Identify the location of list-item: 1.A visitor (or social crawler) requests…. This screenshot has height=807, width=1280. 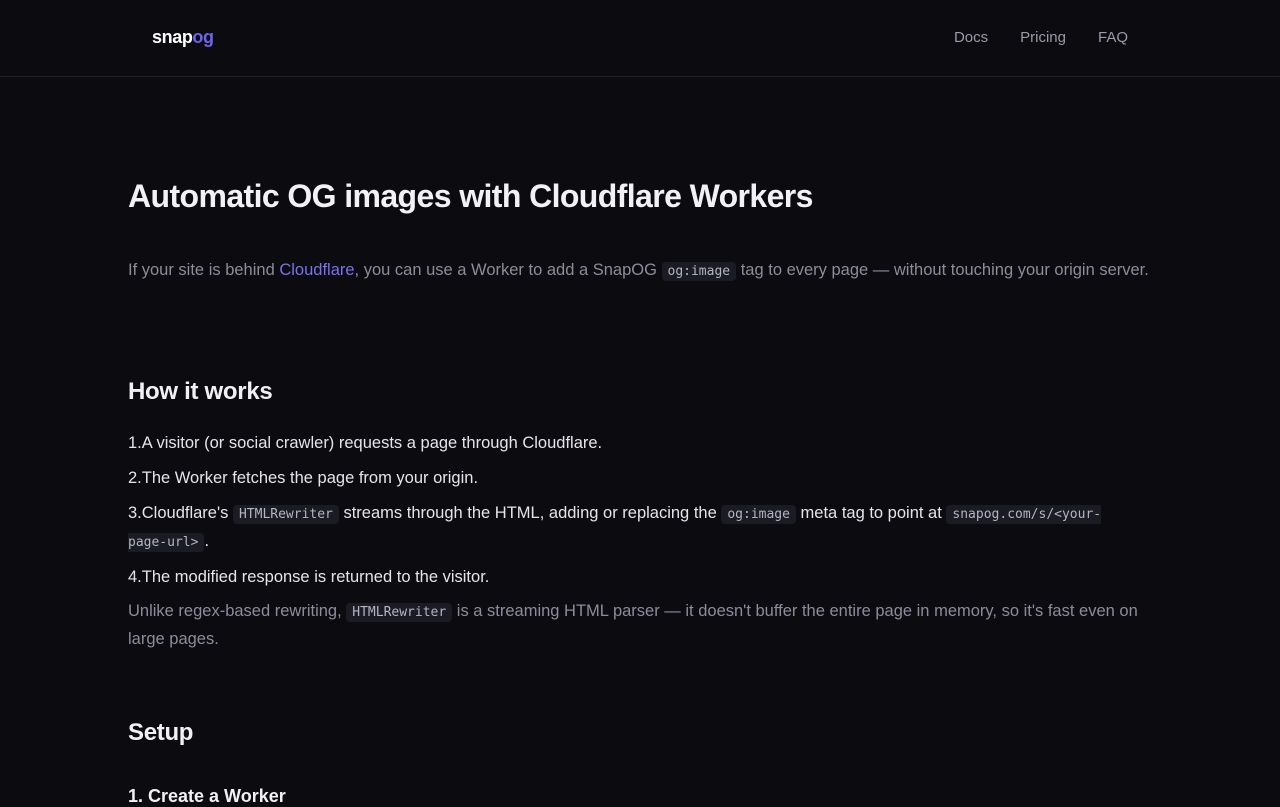
(628, 443).